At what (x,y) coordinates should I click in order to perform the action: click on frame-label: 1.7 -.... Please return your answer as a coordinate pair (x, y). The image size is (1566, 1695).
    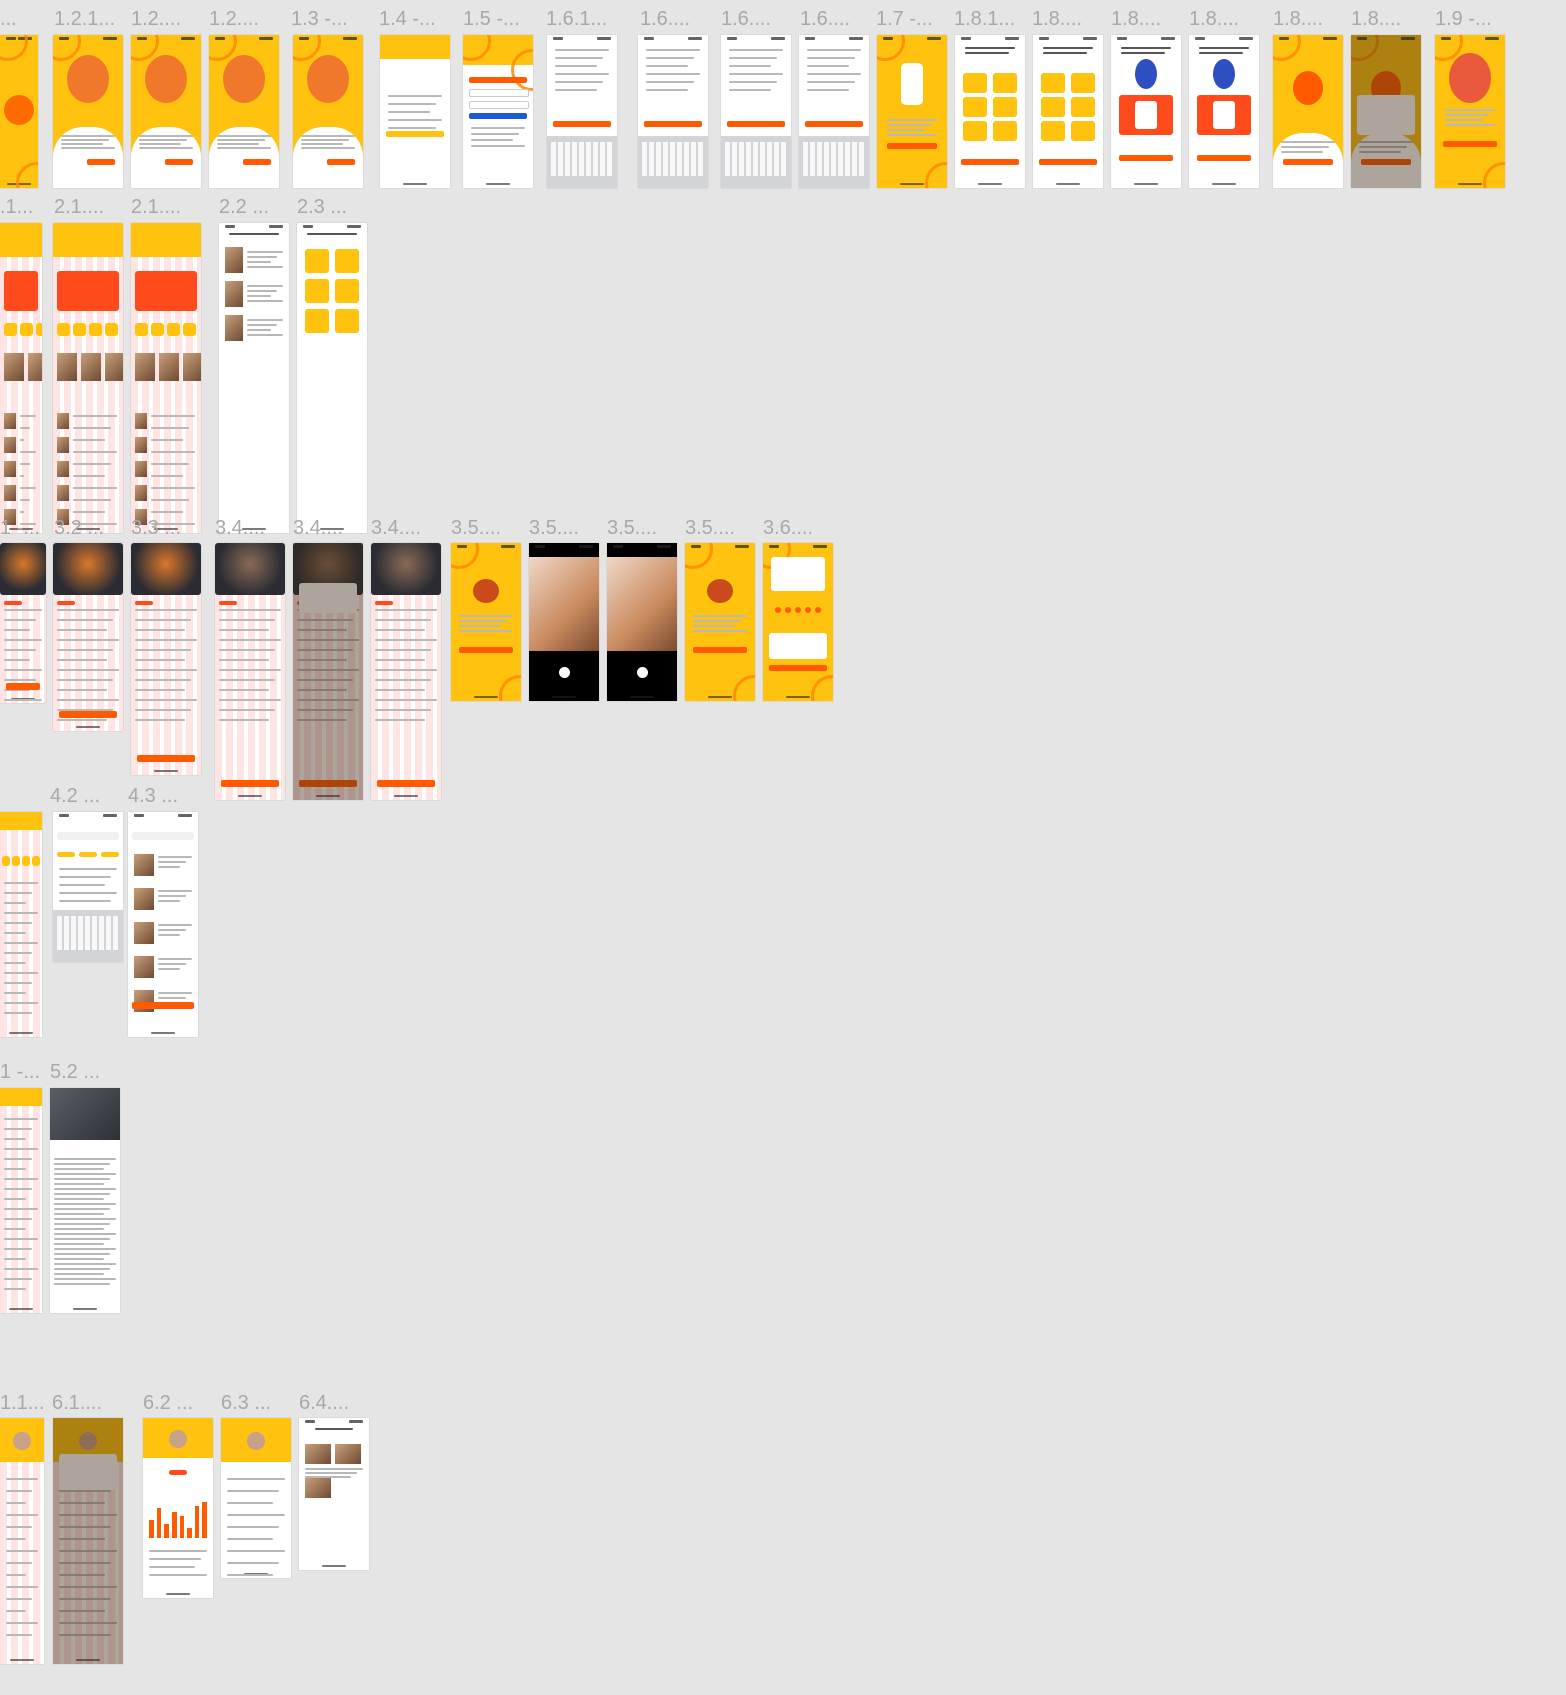
    Looking at the image, I should click on (904, 19).